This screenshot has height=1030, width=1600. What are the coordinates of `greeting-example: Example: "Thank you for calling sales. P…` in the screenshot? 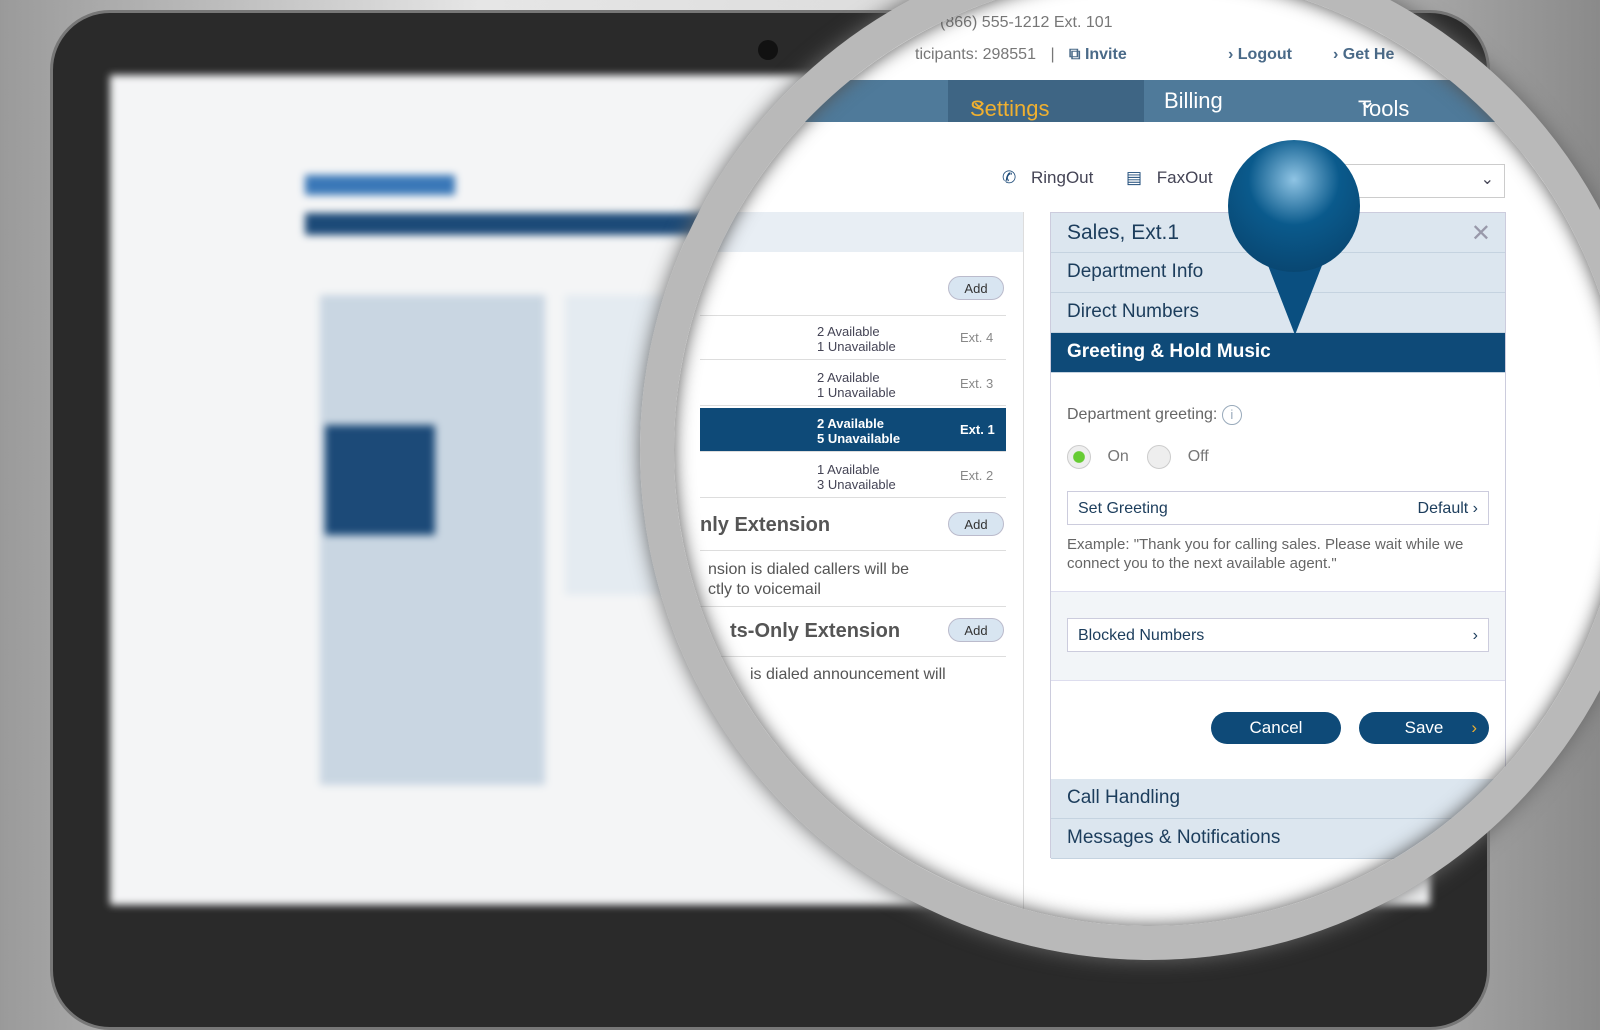 It's located at (1265, 554).